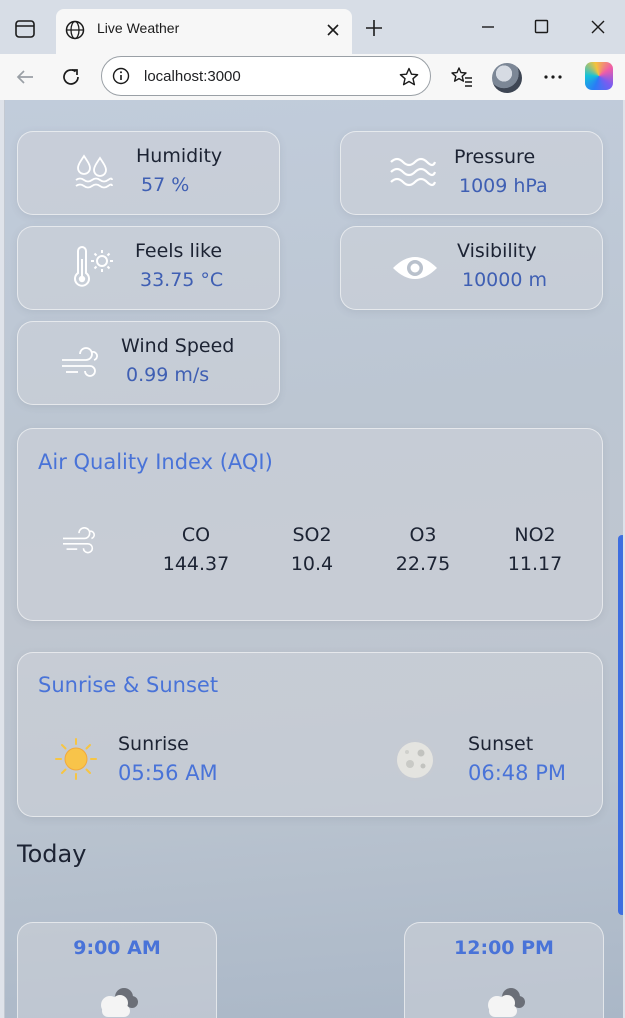 The width and height of the screenshot is (625, 1018). I want to click on pressure-card: Pressure 1009 hPa, so click(471, 173).